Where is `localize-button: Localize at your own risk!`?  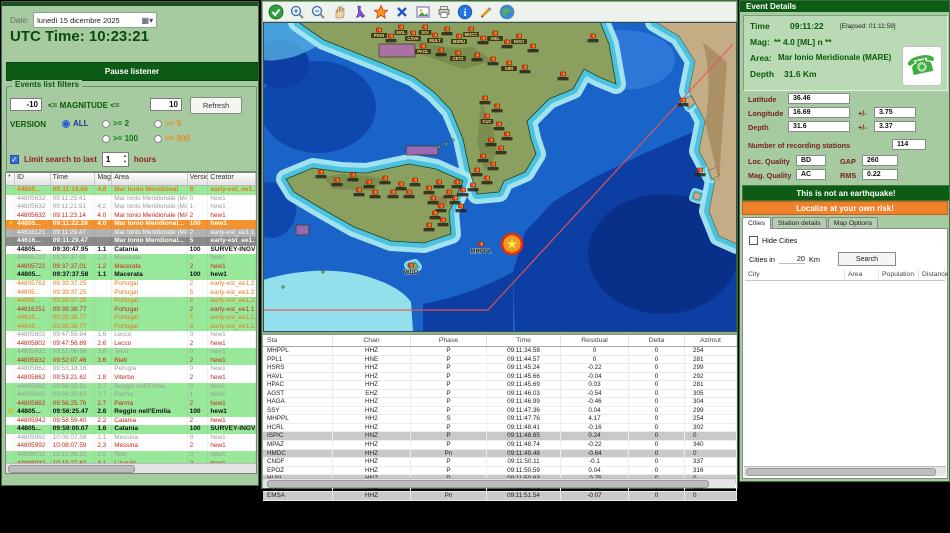 localize-button: Localize at your own risk! is located at coordinates (845, 208).